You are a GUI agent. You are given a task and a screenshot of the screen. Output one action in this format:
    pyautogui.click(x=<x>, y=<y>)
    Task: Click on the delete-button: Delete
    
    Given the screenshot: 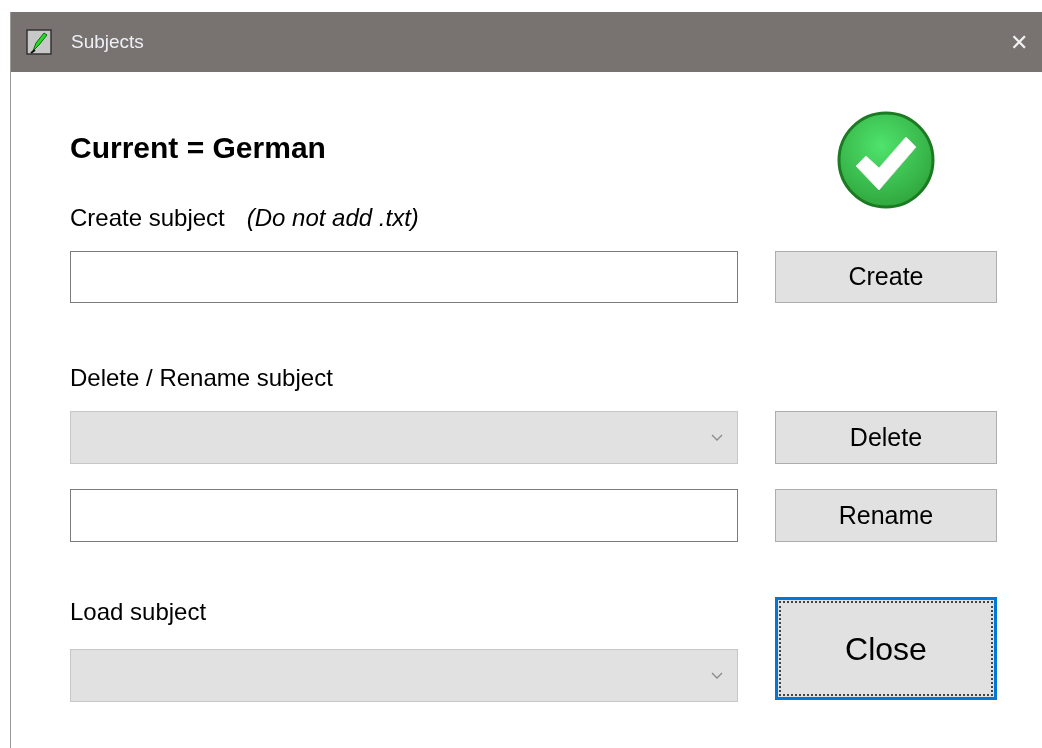 What is the action you would take?
    pyautogui.click(x=886, y=437)
    